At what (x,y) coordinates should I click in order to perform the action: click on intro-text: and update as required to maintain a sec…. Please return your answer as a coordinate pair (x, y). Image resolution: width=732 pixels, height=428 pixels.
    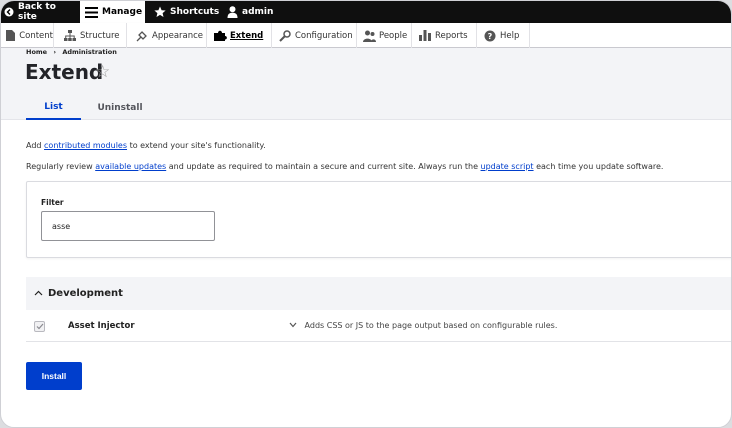
    Looking at the image, I should click on (323, 166).